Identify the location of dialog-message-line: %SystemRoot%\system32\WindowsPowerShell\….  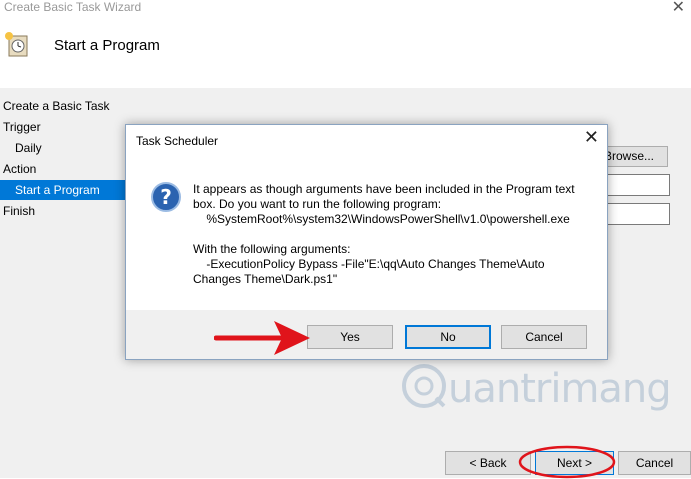
(381, 219).